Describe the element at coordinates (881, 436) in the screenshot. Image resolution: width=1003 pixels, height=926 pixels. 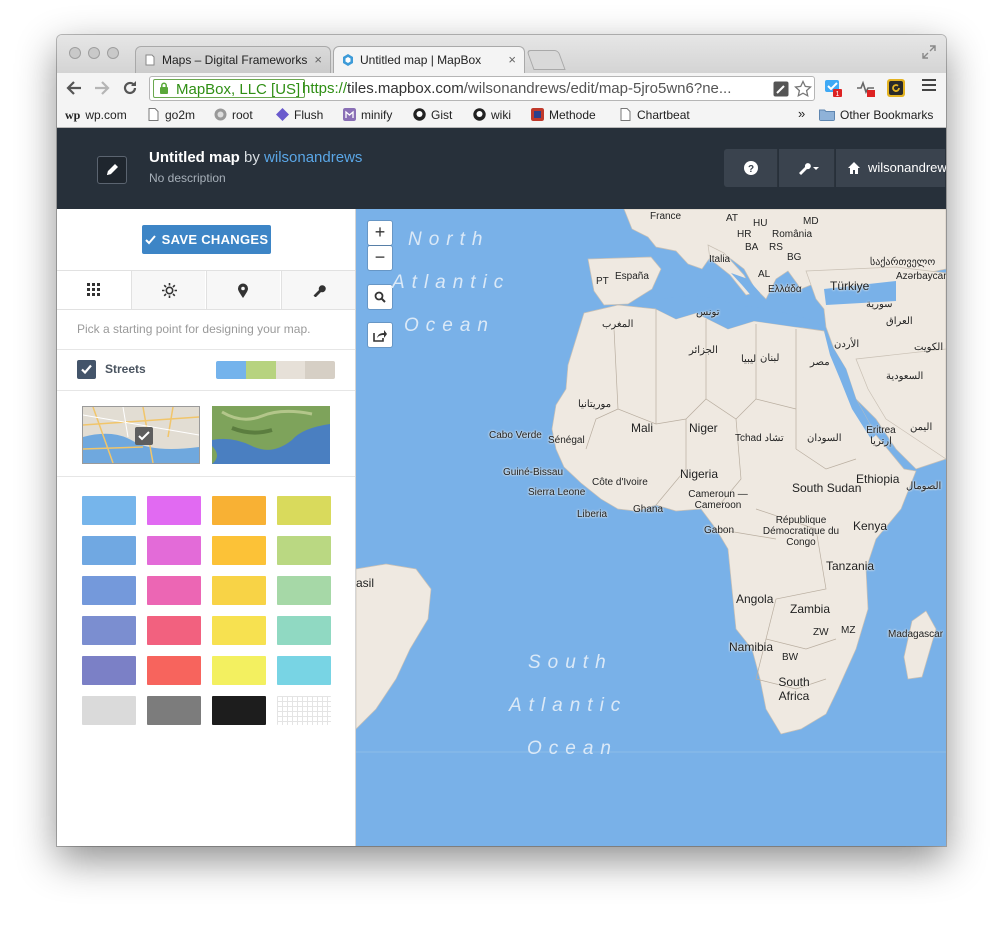
I see `place-label: Eritrea إرتريا` at that location.